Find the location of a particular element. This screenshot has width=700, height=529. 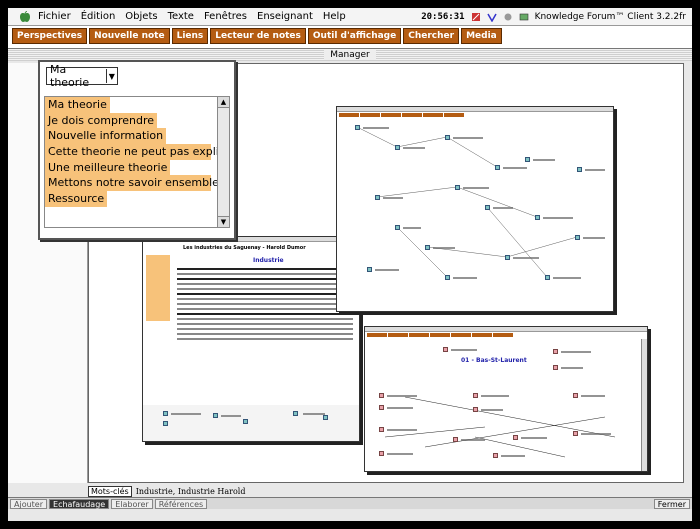

thumb-map-scrollbar is located at coordinates (644, 405).